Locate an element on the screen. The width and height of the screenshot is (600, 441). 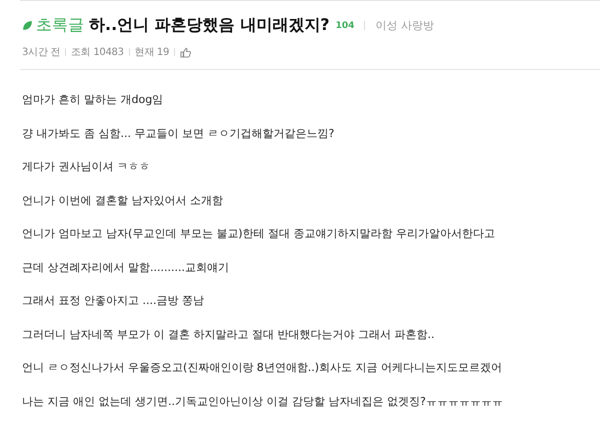
post-title: 하..언니 파혼당했음 내미래겠지? is located at coordinates (209, 25).